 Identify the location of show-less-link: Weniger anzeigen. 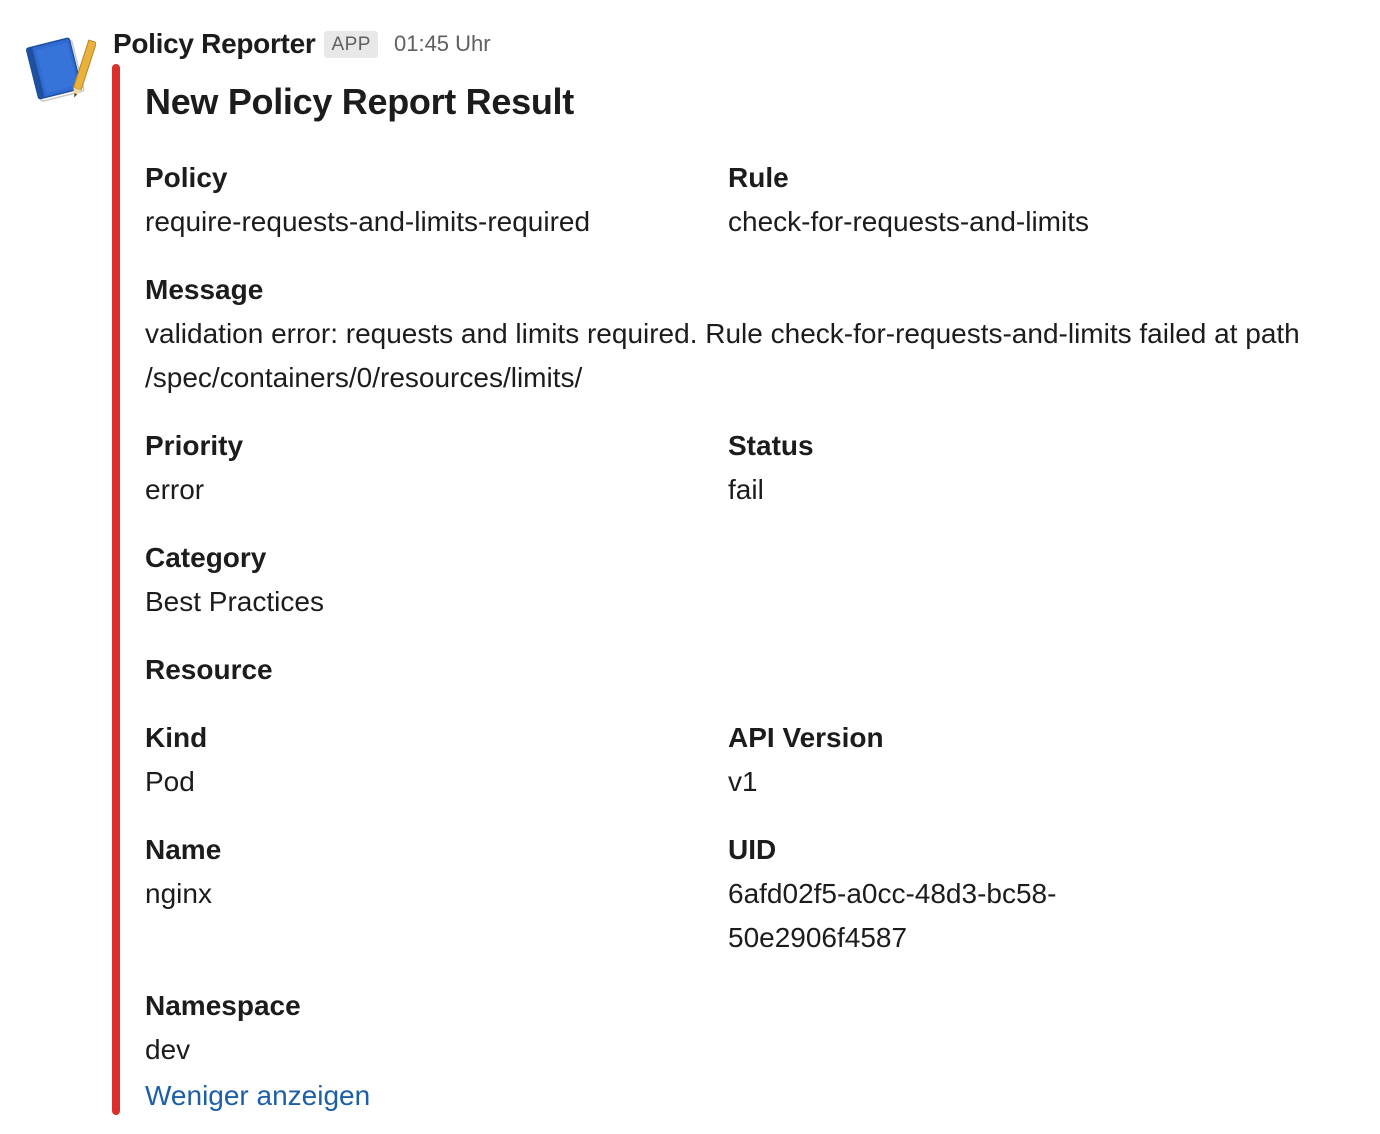
(257, 1096).